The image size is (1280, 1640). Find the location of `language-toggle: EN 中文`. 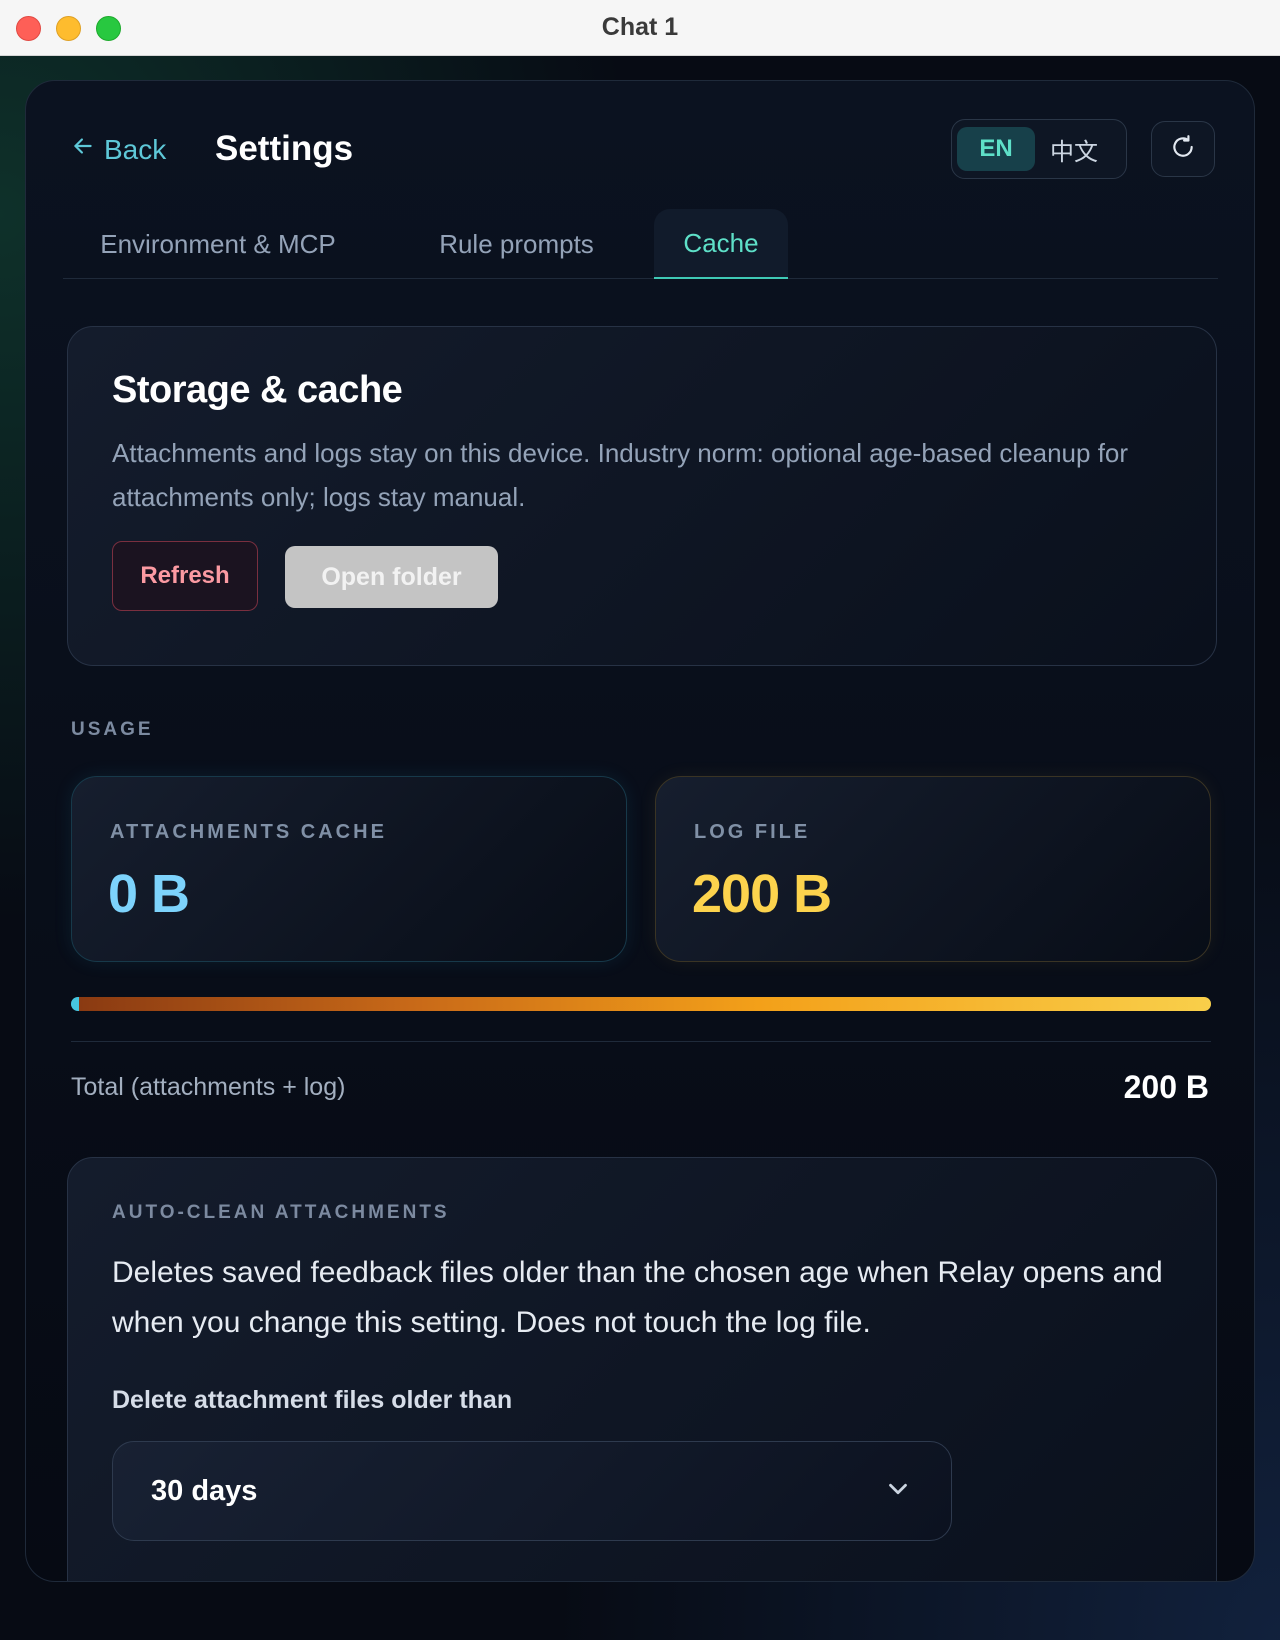

language-toggle: EN 中文 is located at coordinates (1039, 149).